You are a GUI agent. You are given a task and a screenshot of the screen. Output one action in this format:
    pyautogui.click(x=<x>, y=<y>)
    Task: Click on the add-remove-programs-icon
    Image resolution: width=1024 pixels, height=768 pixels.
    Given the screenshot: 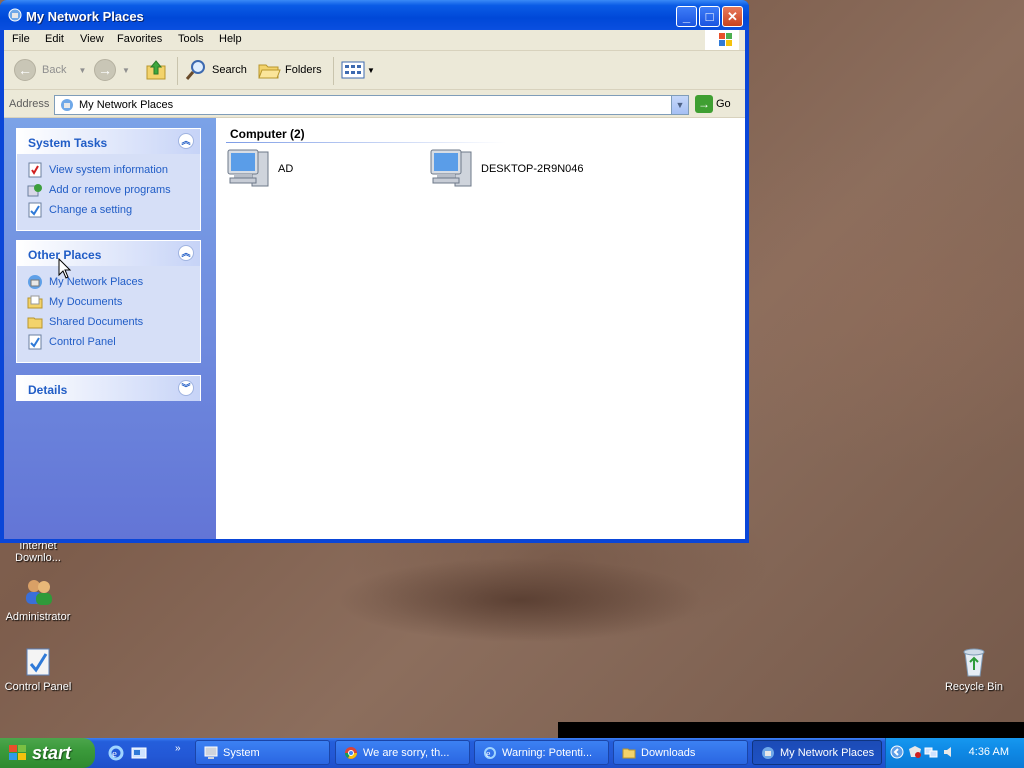 What is the action you would take?
    pyautogui.click(x=35, y=190)
    